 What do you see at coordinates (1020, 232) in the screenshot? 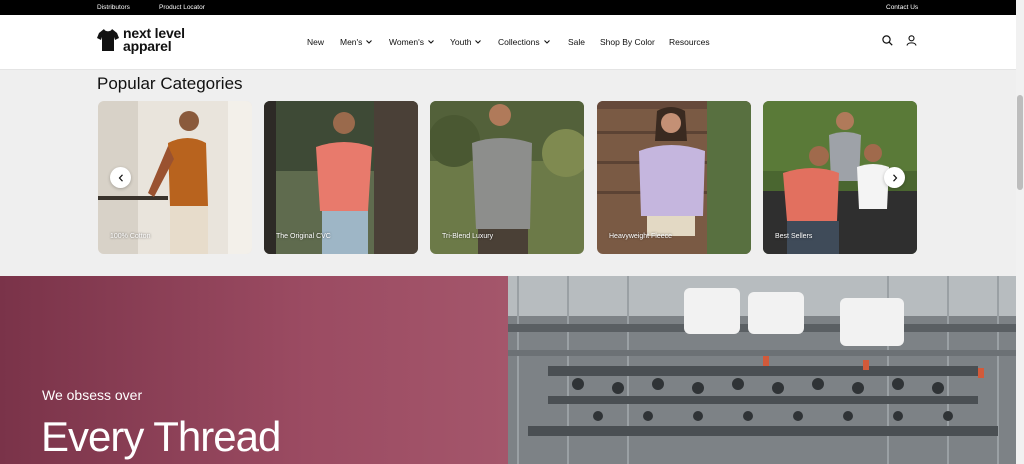
I see `page-scrollbar` at bounding box center [1020, 232].